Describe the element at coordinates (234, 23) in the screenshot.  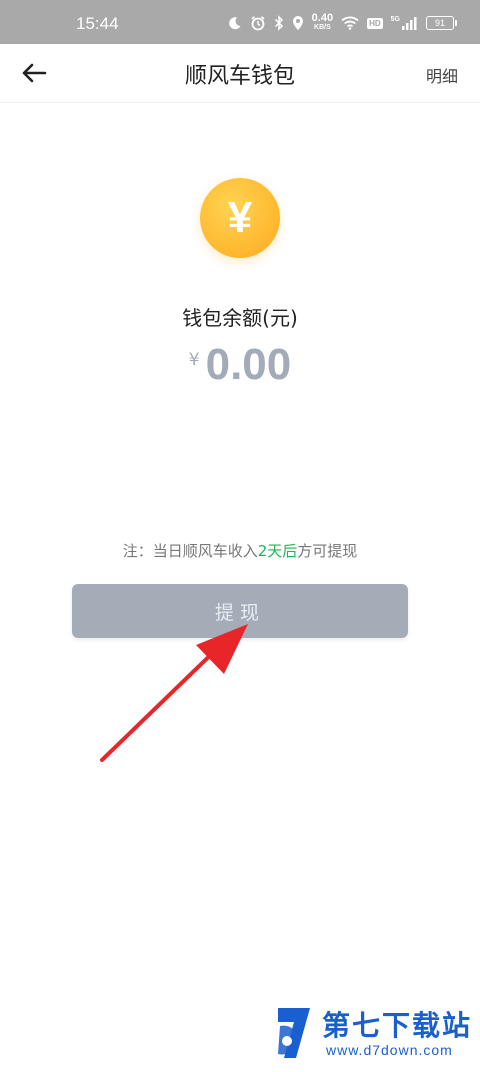
I see `moon-icon` at that location.